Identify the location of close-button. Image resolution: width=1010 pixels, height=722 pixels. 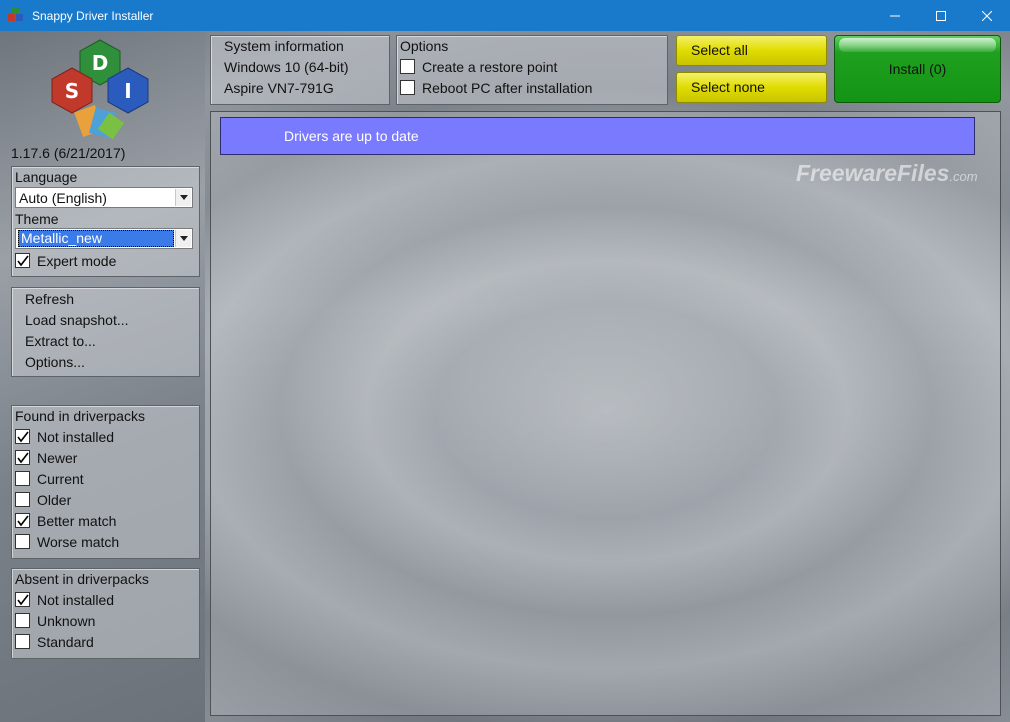
(987, 15).